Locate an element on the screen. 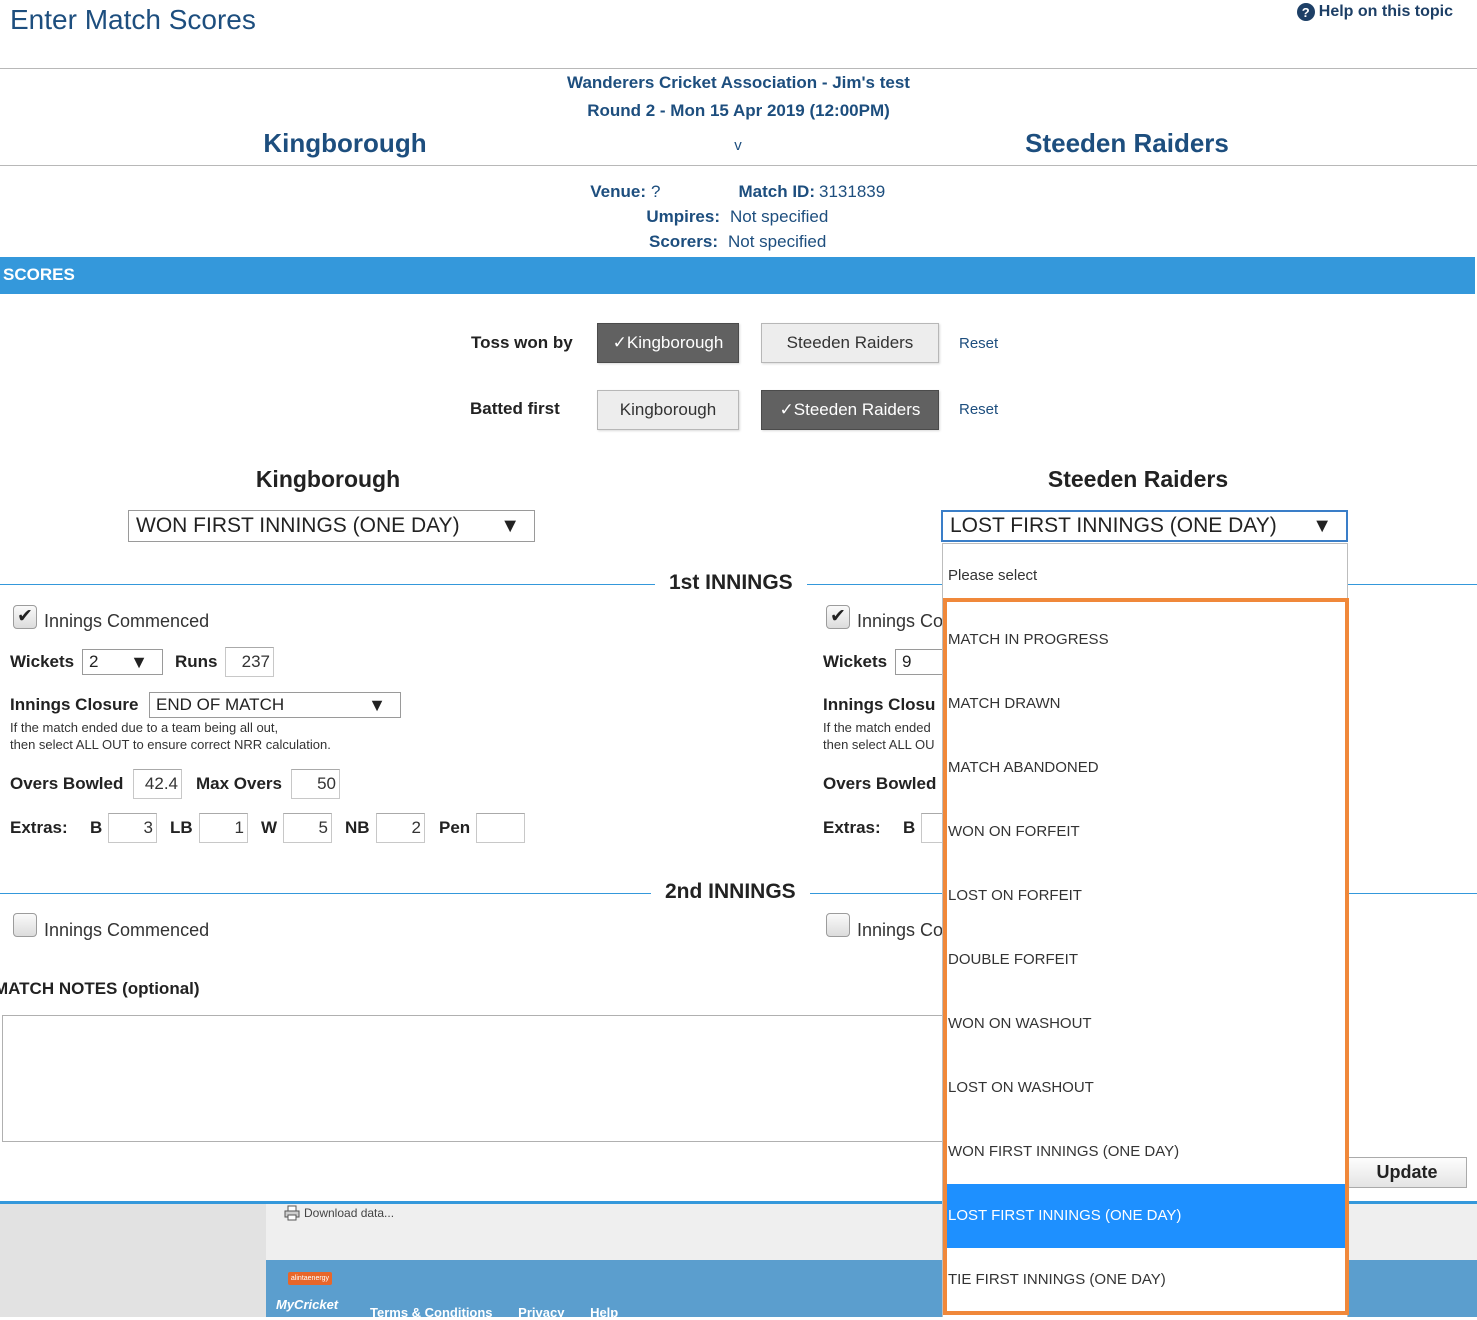 The image size is (1477, 1320). left-penalty-input is located at coordinates (500, 828).